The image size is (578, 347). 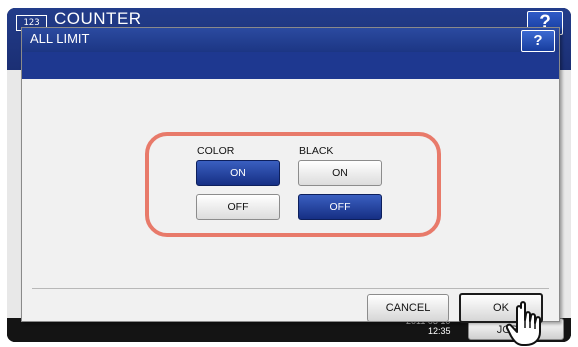 I want to click on dialog-subheader-bar, so click(x=290, y=65).